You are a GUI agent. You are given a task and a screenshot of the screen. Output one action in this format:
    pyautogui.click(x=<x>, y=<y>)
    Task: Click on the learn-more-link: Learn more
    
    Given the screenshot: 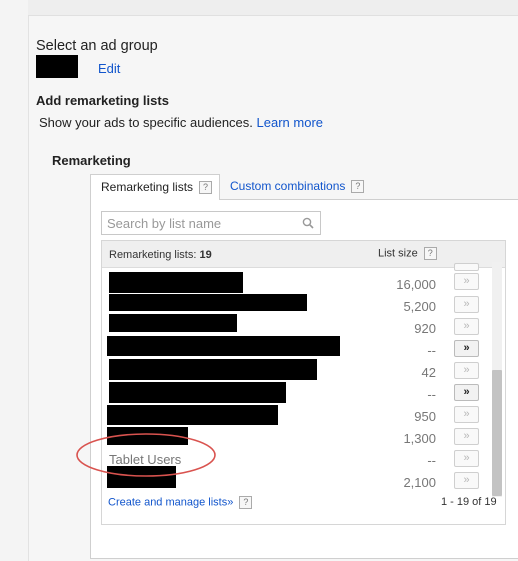 What is the action you would take?
    pyautogui.click(x=290, y=122)
    